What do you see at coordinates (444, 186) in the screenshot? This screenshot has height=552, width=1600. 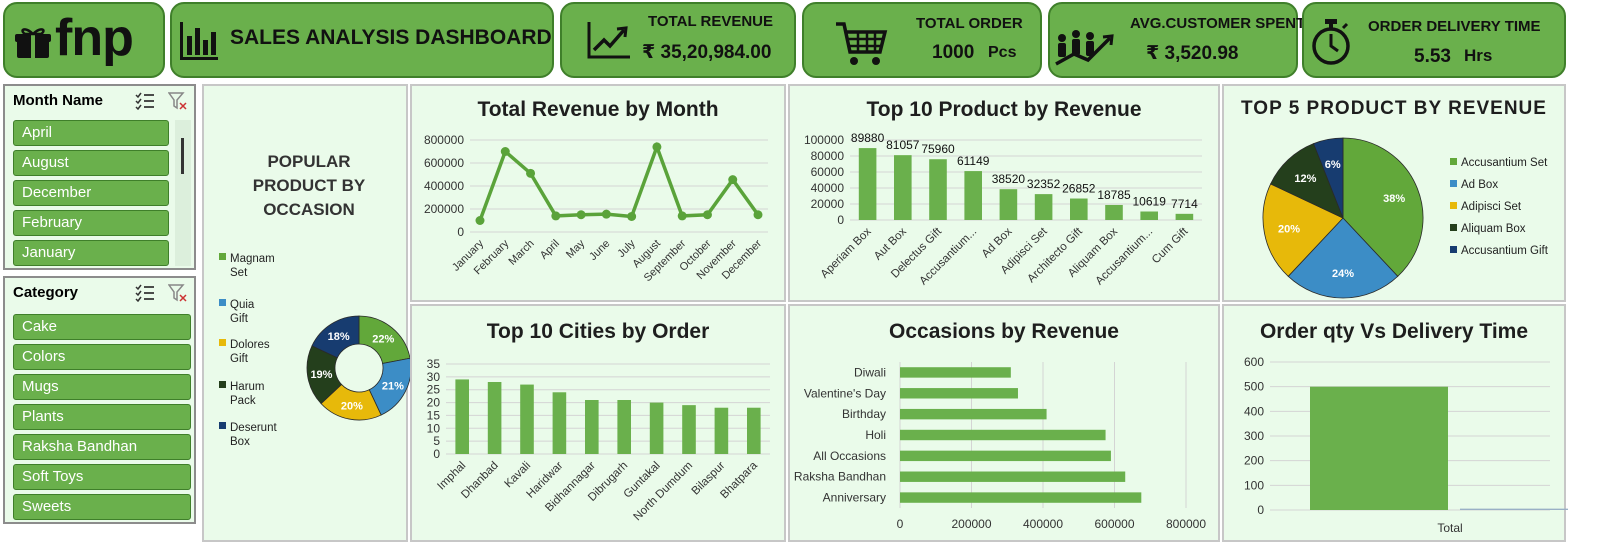 I see `y-tick-label: 400000` at bounding box center [444, 186].